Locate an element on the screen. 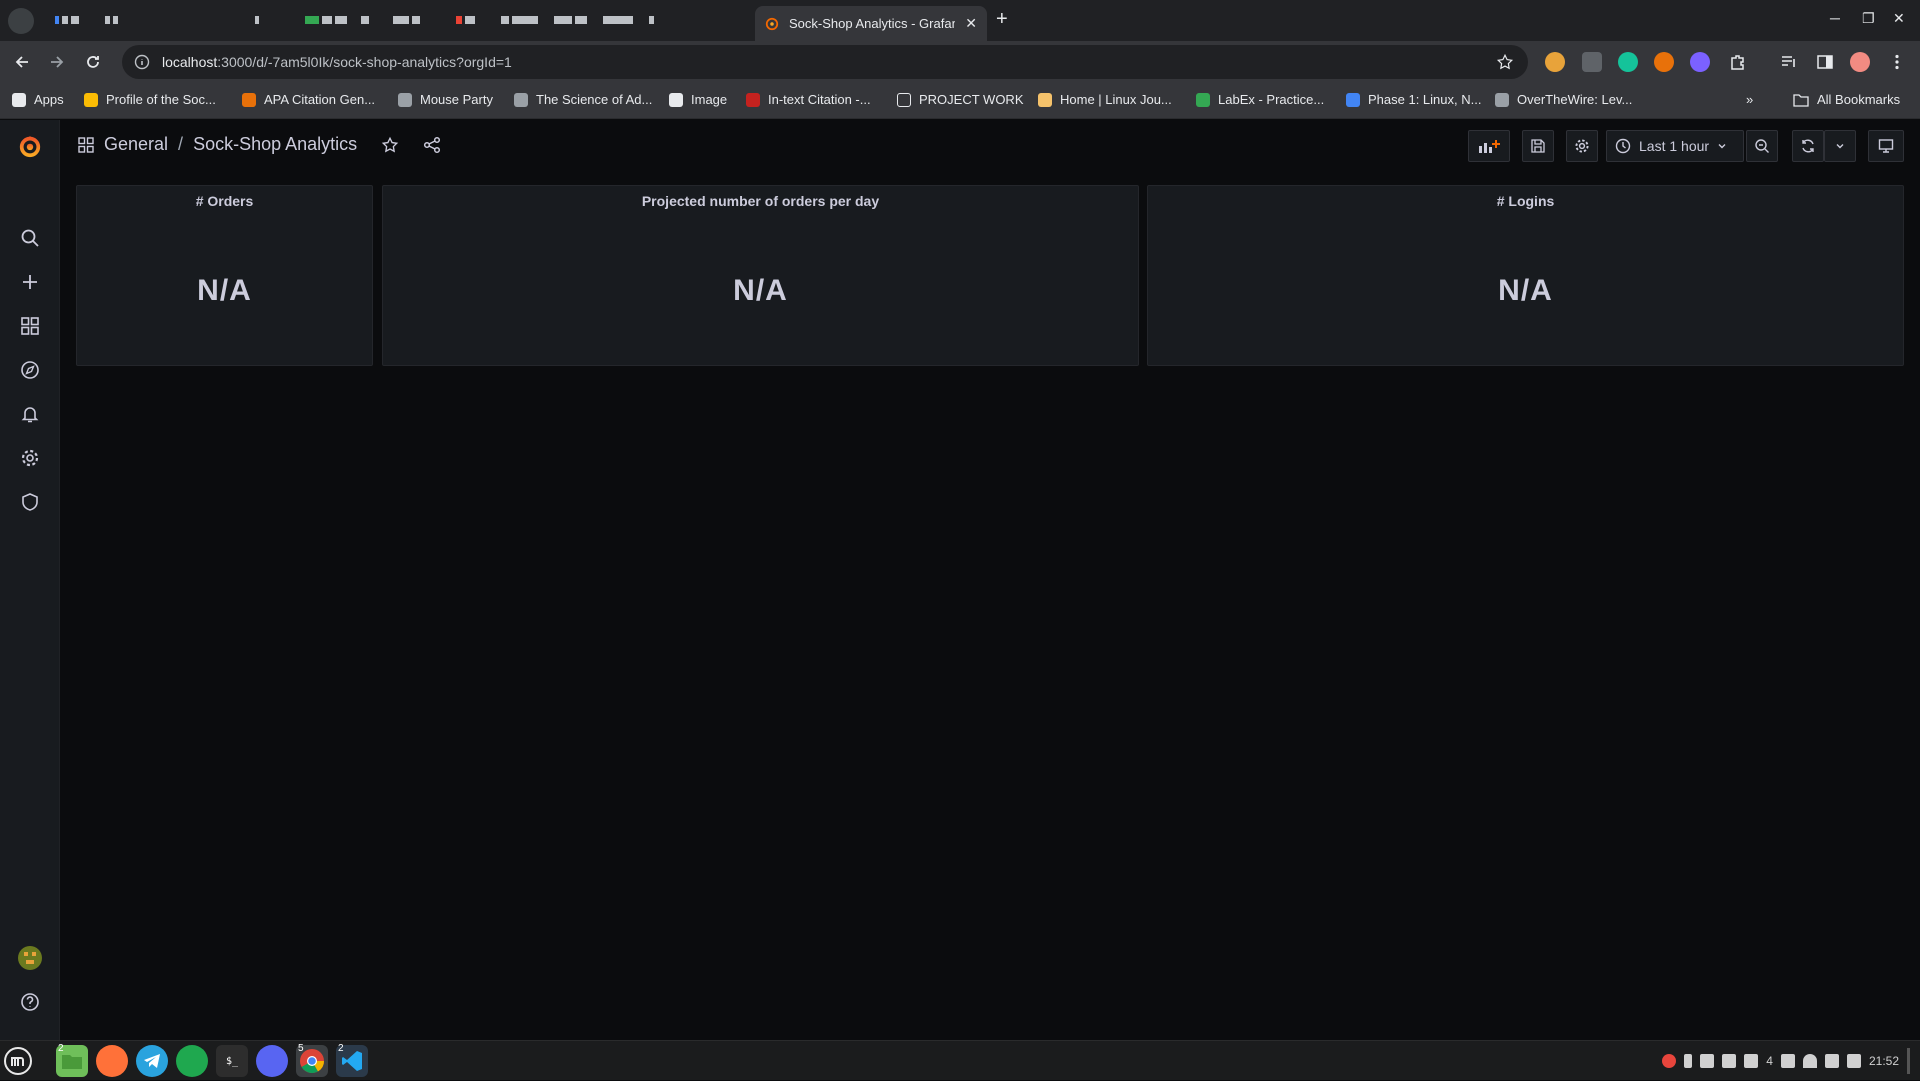 The image size is (1920, 1081). grafana-side-menu is located at coordinates (30, 580).